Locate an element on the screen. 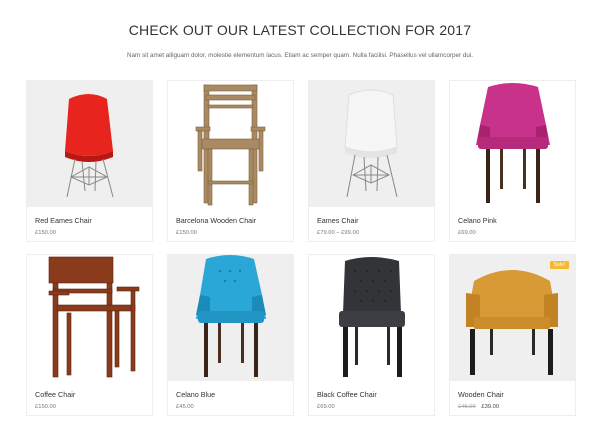 The height and width of the screenshot is (448, 600). product-card: Celano Pink £69.00 is located at coordinates (512, 161).